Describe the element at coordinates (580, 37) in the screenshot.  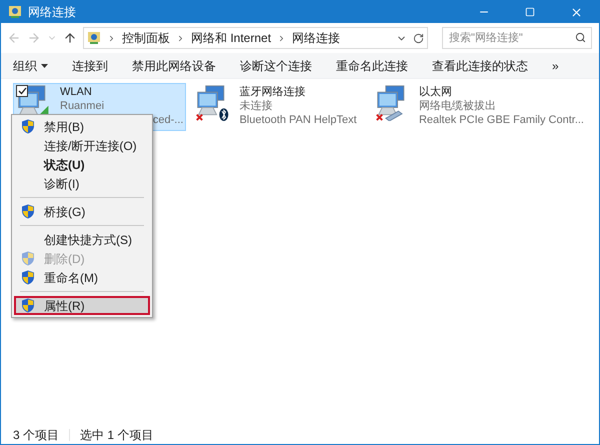
I see `search-icon` at that location.